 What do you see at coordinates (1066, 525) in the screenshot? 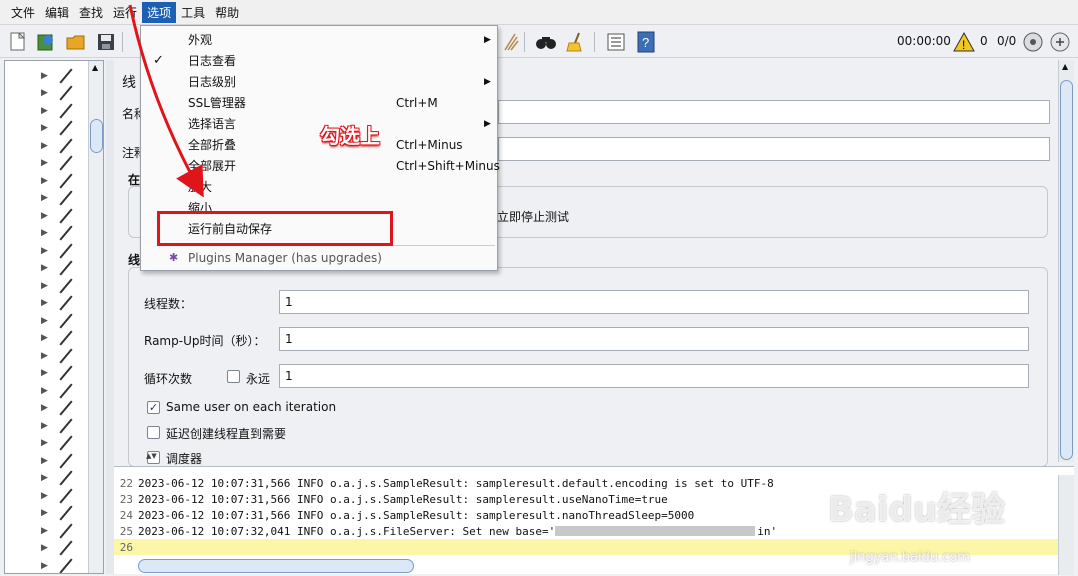
I see `log-scrollbar` at bounding box center [1066, 525].